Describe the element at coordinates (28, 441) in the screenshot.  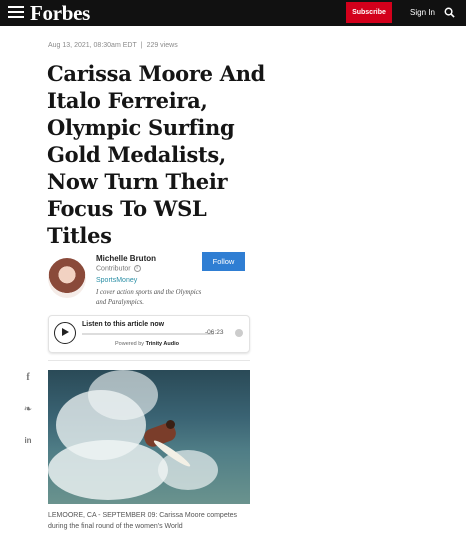
I see `linkedin-icon: in` at that location.